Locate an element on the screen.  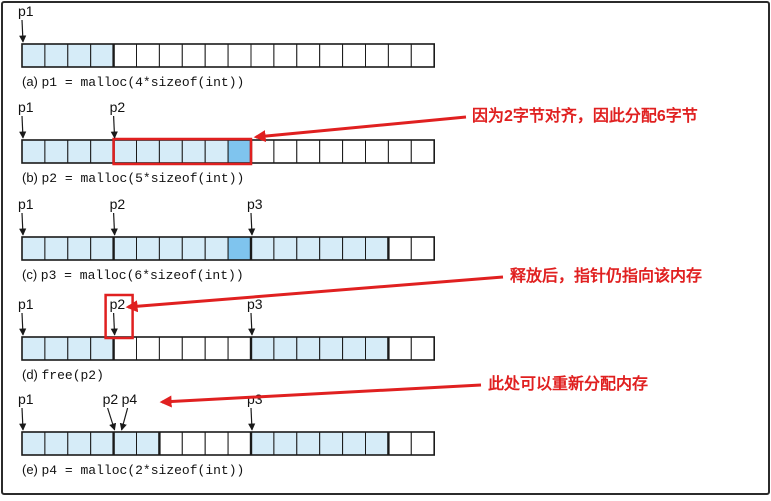
caption-code: p1 = malloc(4*sizeof(int)) is located at coordinates (143, 82).